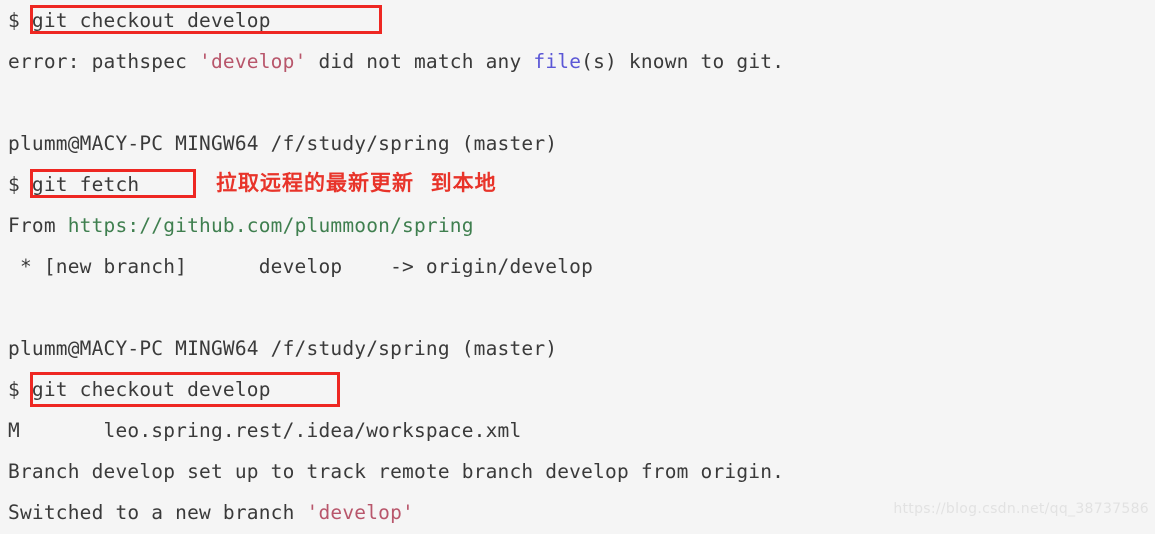  I want to click on error-file-keyword: file, so click(557, 61).